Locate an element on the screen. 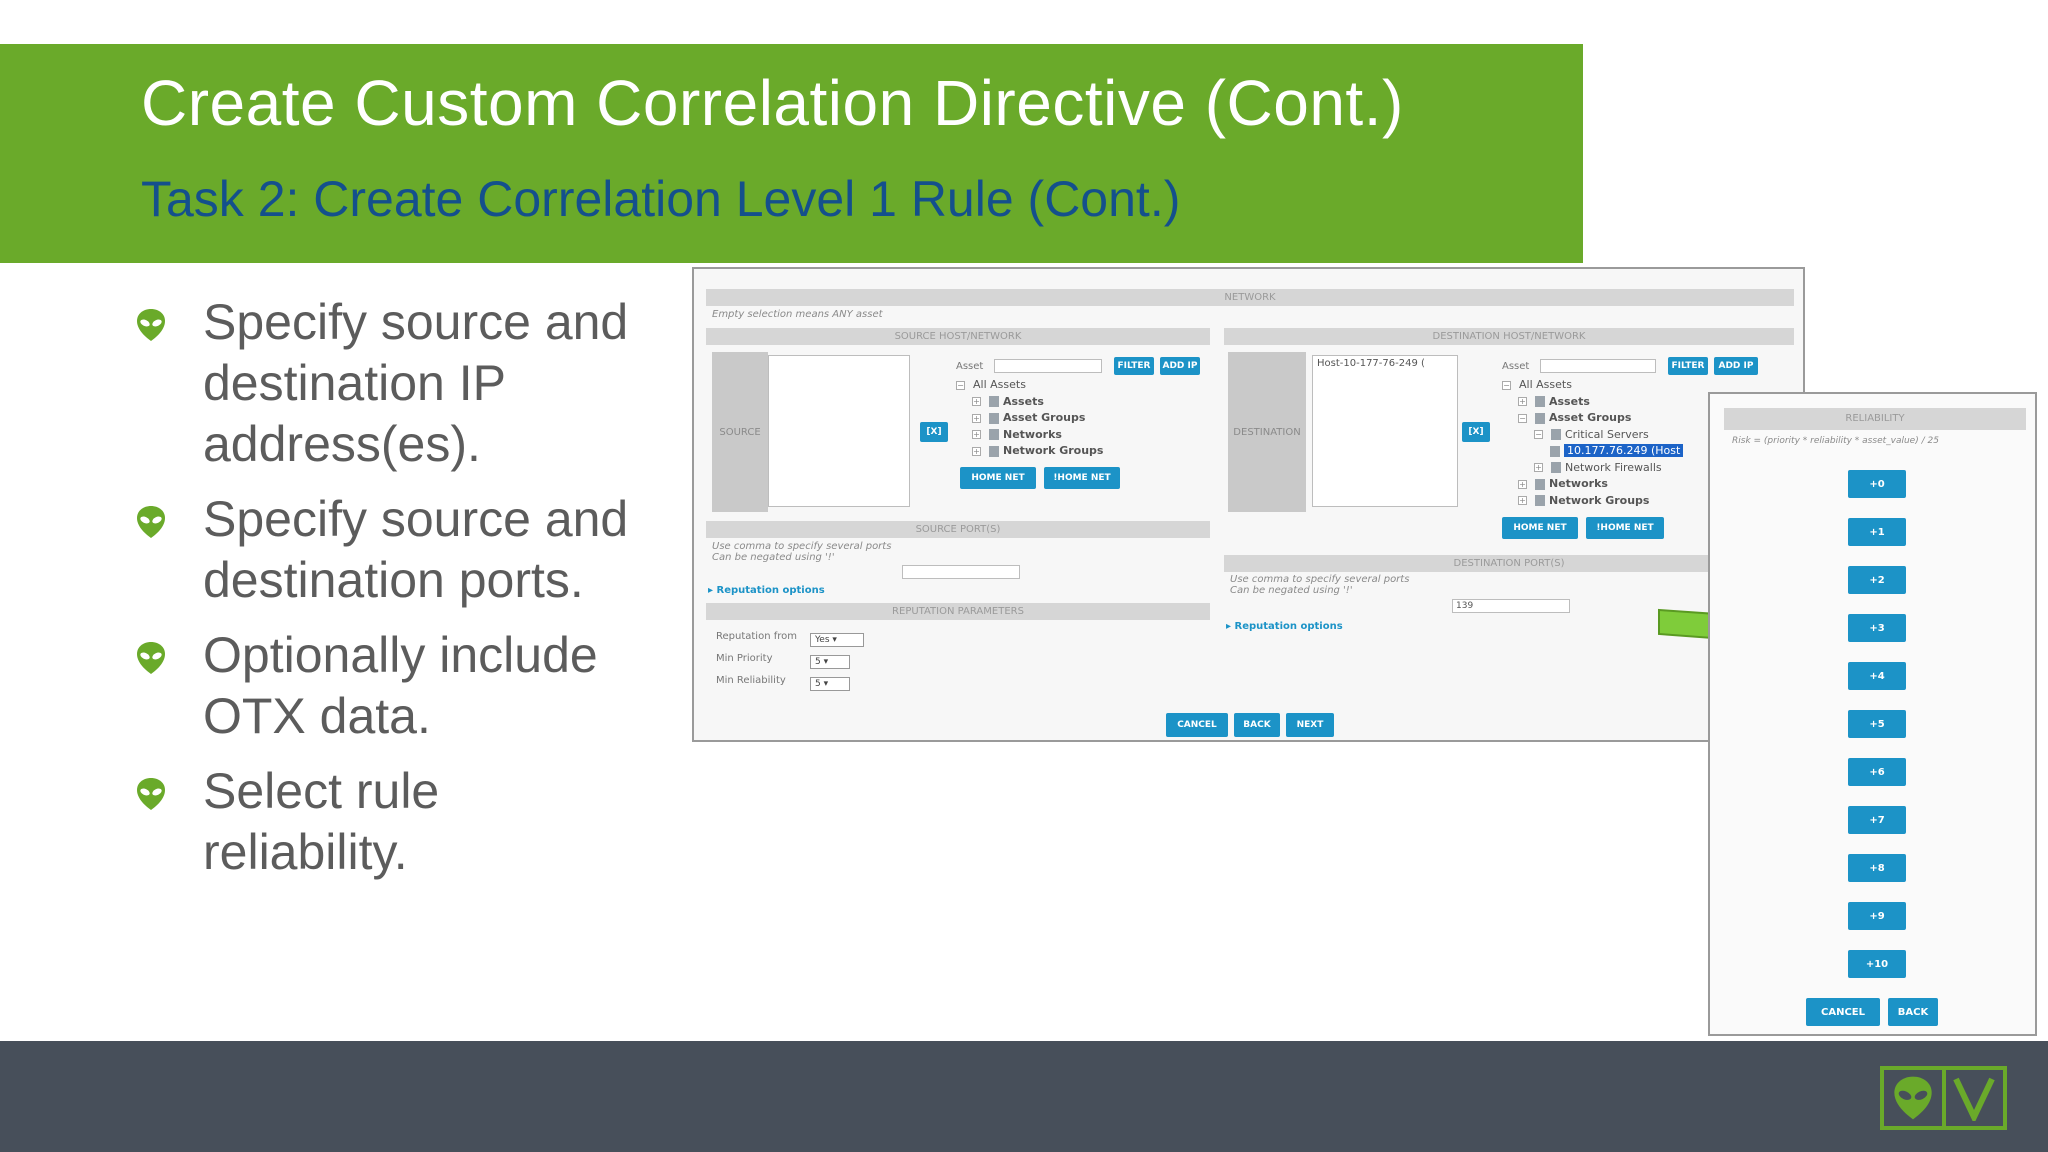 The image size is (2048, 1152). reliability-plus-8-button: +8 is located at coordinates (1877, 868).